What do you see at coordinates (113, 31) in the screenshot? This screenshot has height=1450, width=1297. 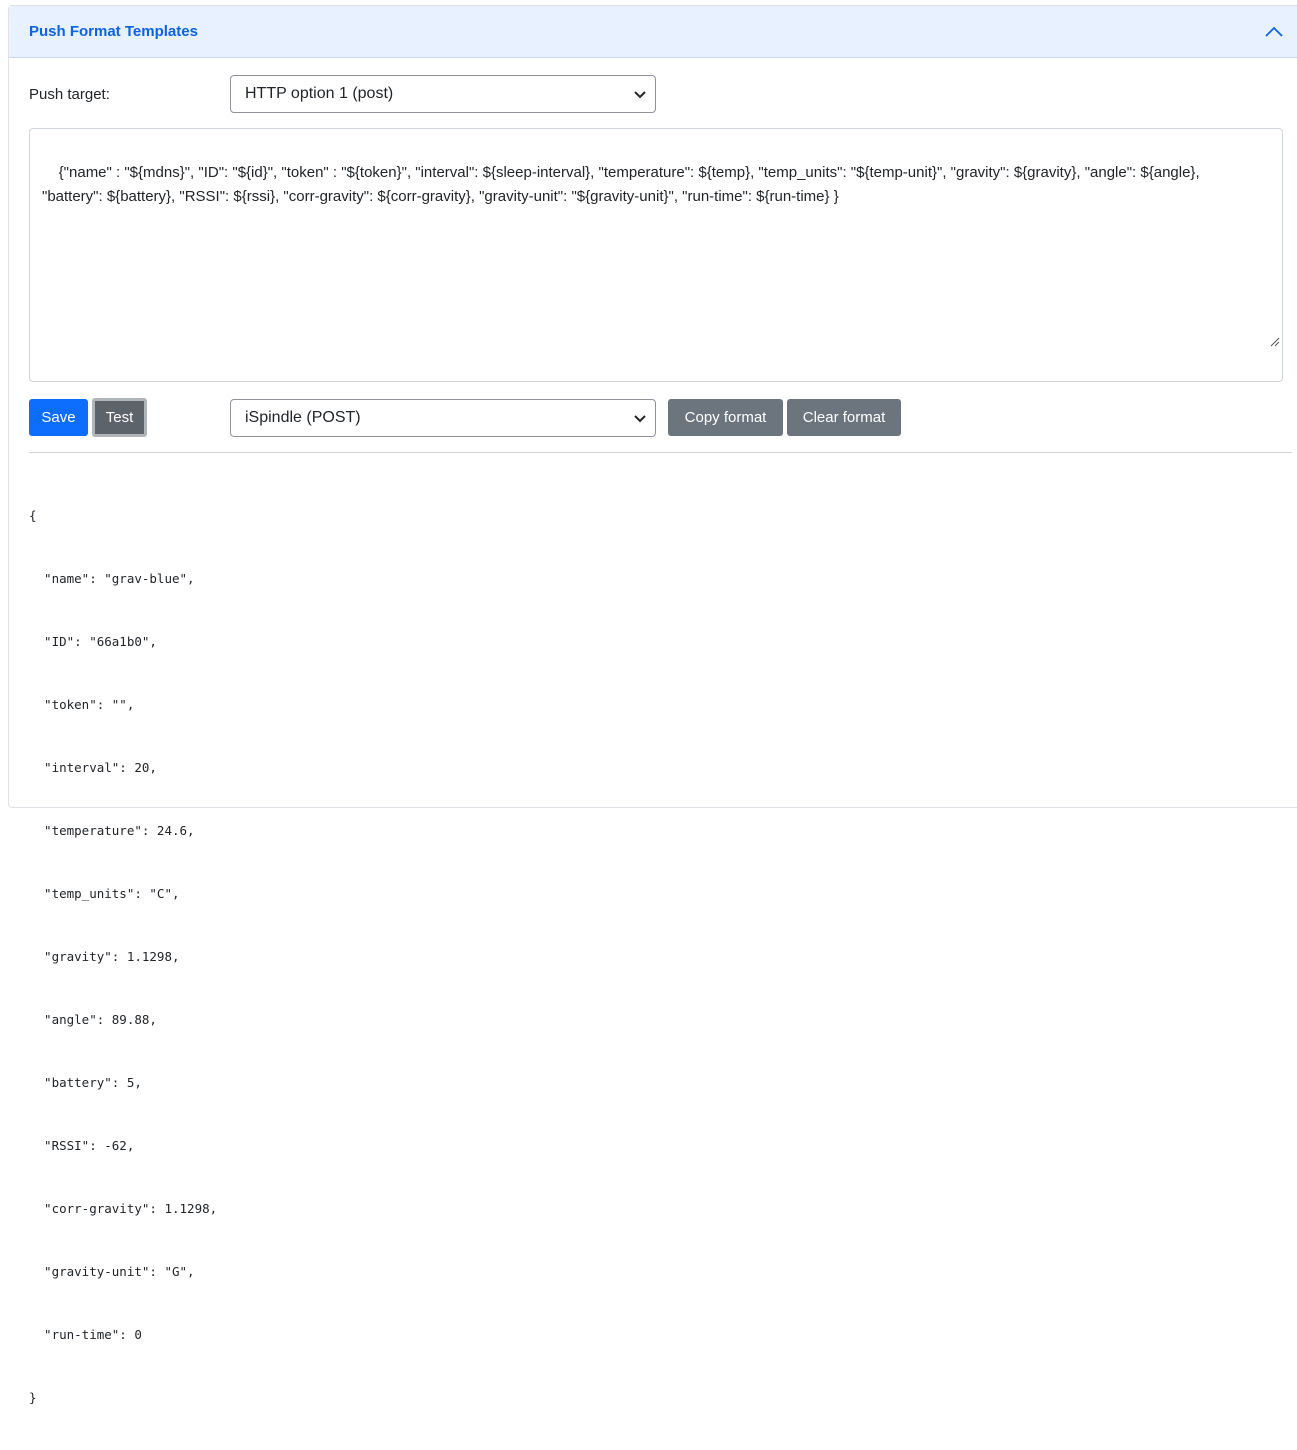 I see `card-title: Push Format Templates` at bounding box center [113, 31].